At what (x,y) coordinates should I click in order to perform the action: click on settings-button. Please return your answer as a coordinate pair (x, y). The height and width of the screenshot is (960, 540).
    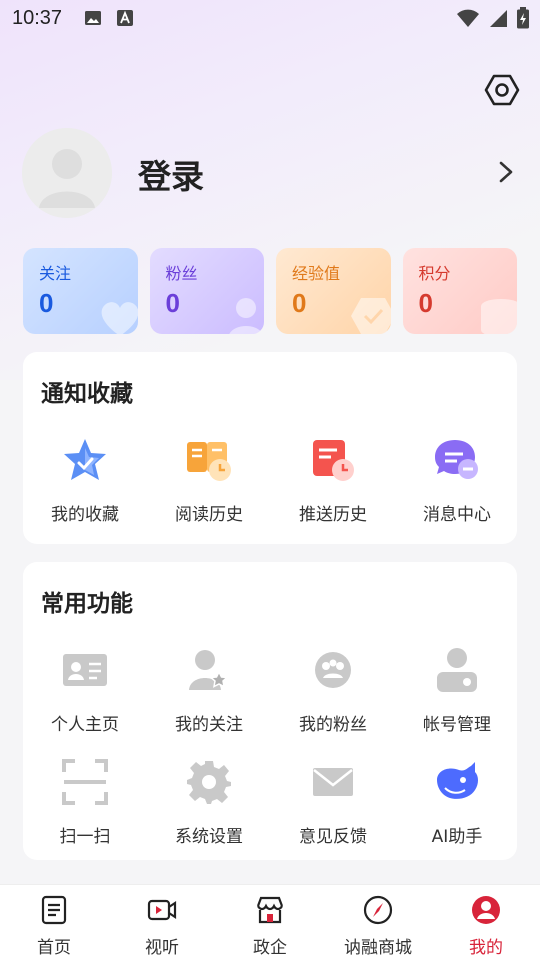
    Looking at the image, I should click on (502, 90).